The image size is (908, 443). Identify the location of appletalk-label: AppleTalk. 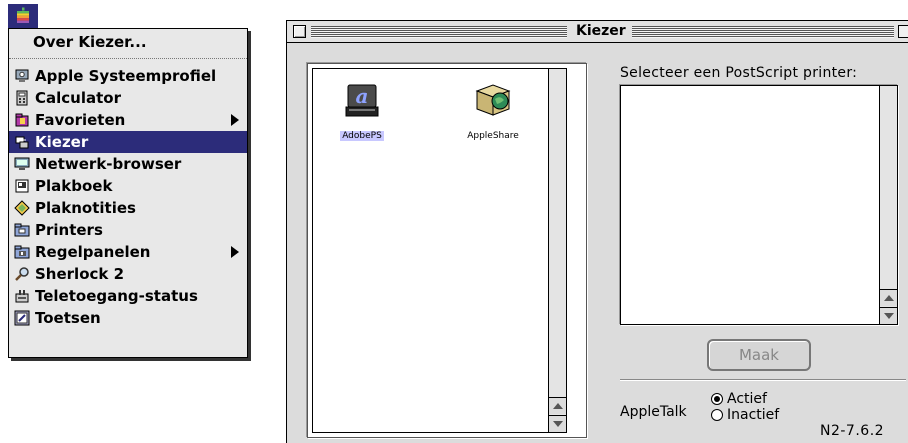
(653, 412).